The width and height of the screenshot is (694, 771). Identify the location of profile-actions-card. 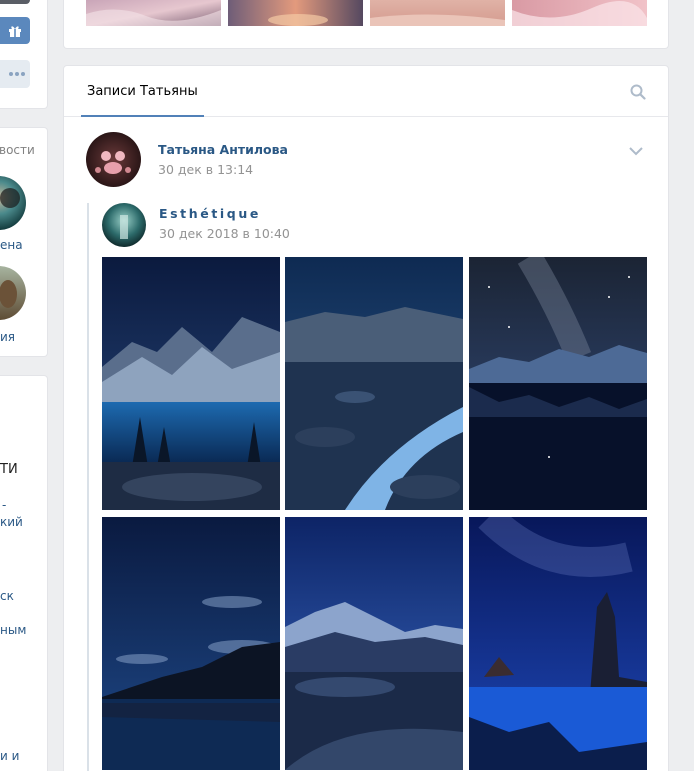
(24, 54).